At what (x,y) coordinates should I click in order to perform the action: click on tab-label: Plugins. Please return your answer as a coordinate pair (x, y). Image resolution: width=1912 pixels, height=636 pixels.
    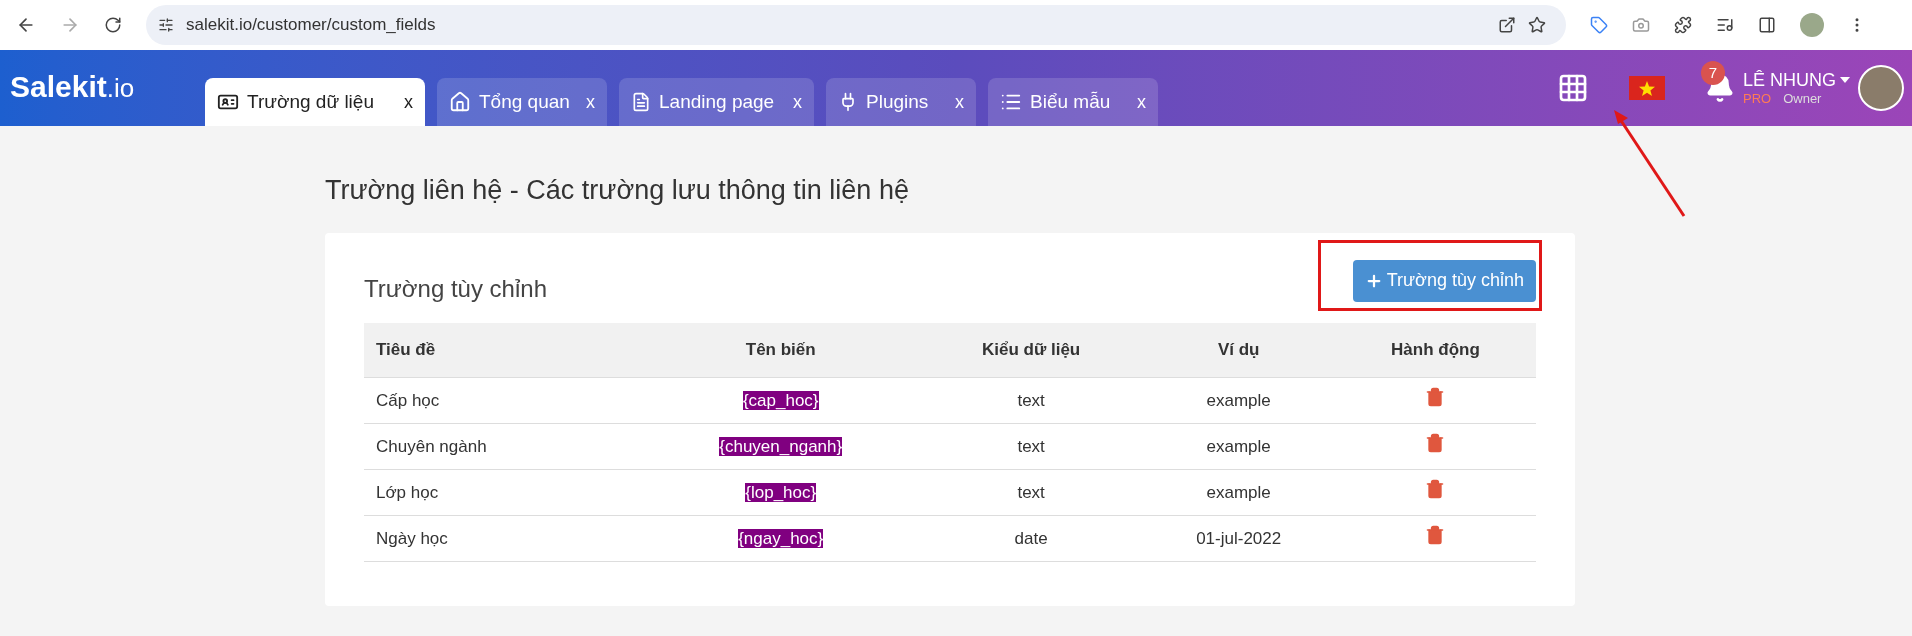
    Looking at the image, I should click on (898, 101).